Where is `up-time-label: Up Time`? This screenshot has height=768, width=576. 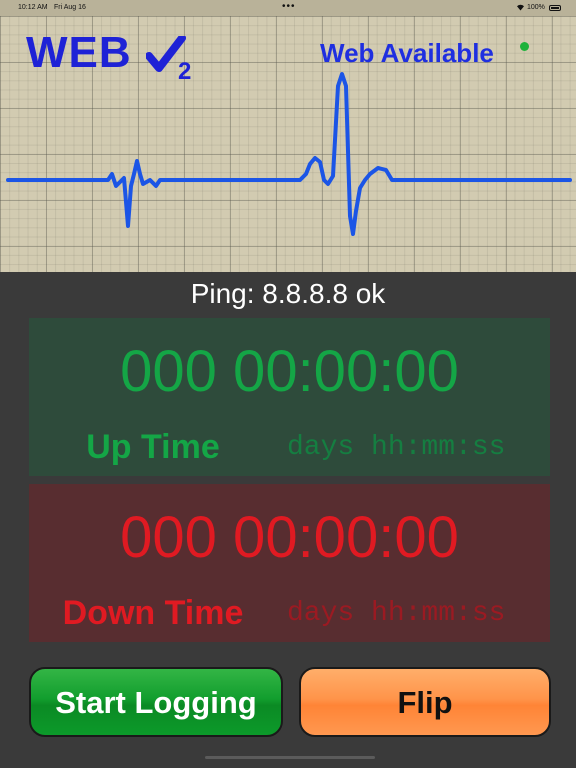 up-time-label: Up Time is located at coordinates (153, 447).